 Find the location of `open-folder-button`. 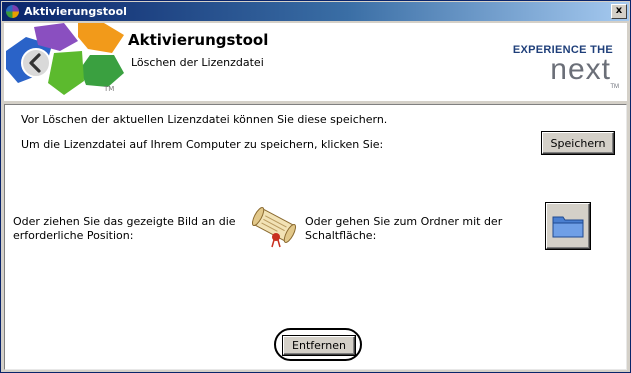

open-folder-button is located at coordinates (568, 226).